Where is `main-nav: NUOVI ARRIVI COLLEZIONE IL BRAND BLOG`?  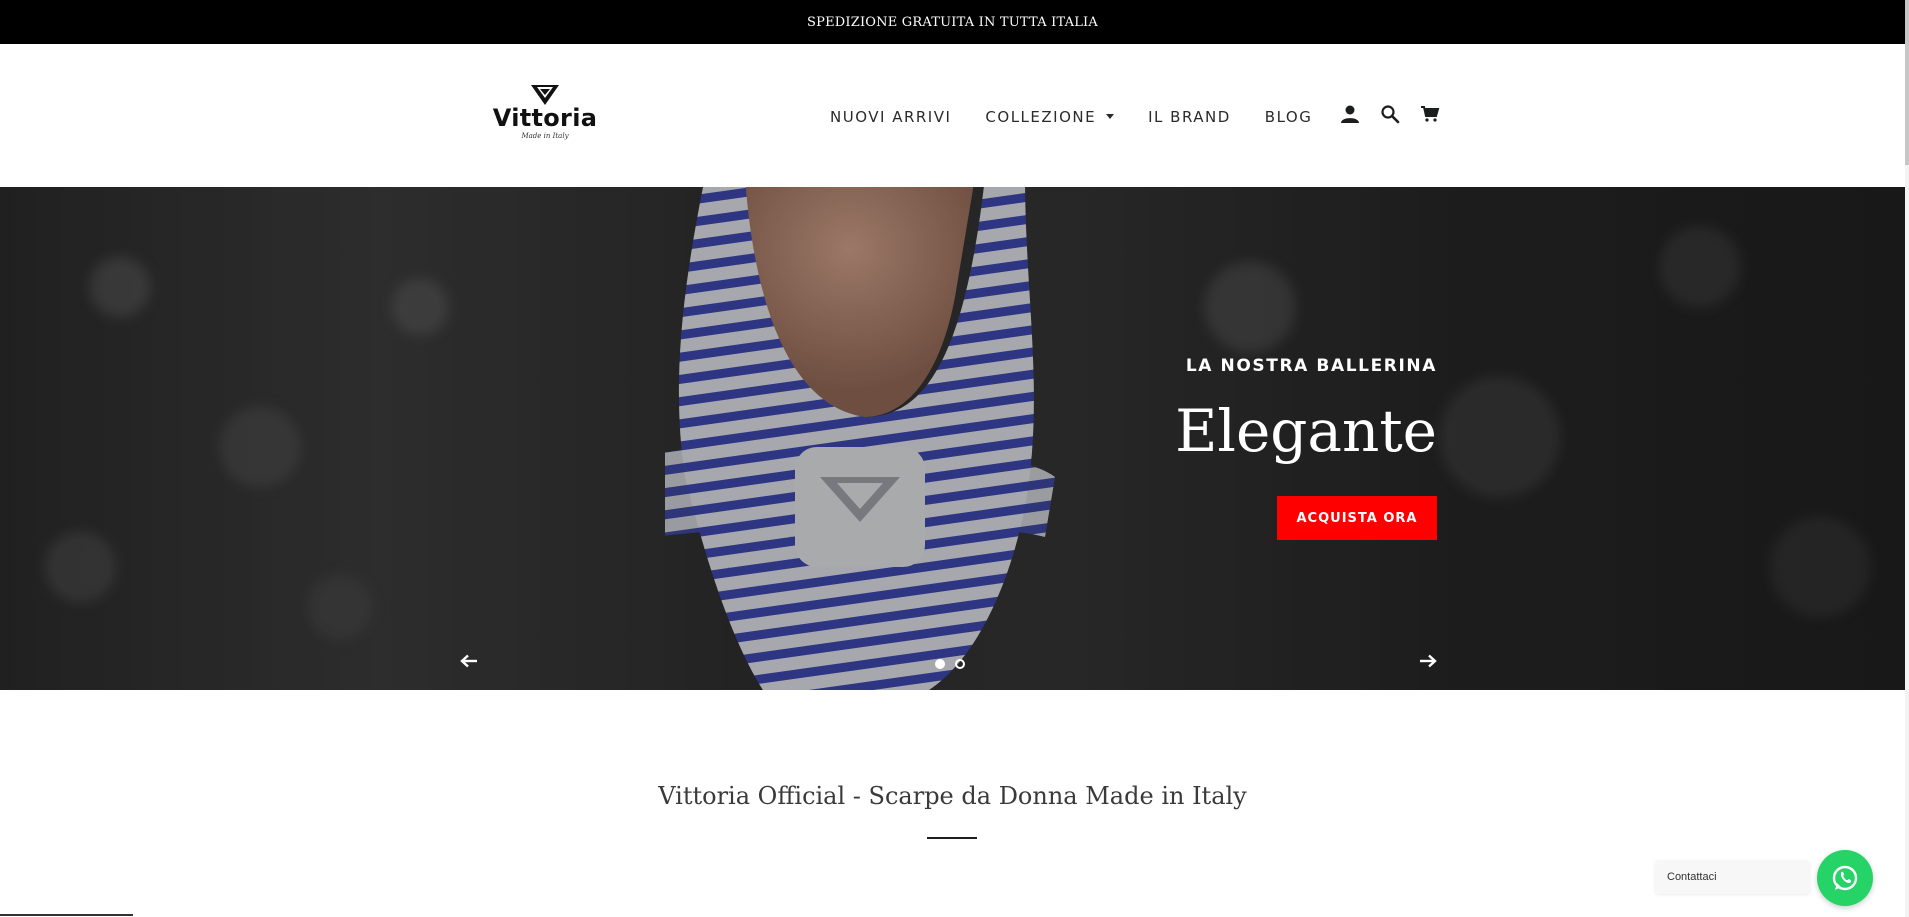 main-nav: NUOVI ARRIVI COLLEZIONE IL BRAND BLOG is located at coordinates (1088, 117).